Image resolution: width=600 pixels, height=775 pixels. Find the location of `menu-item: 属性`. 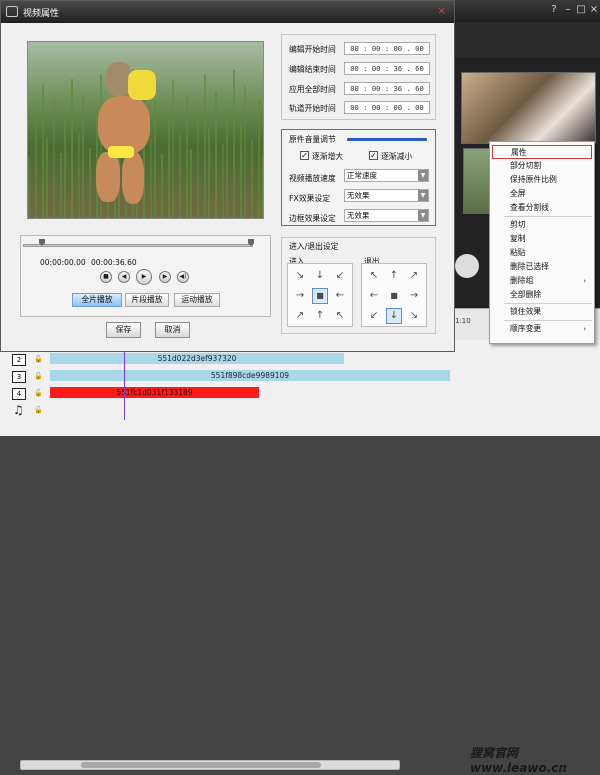

menu-item: 属性 is located at coordinates (542, 152).